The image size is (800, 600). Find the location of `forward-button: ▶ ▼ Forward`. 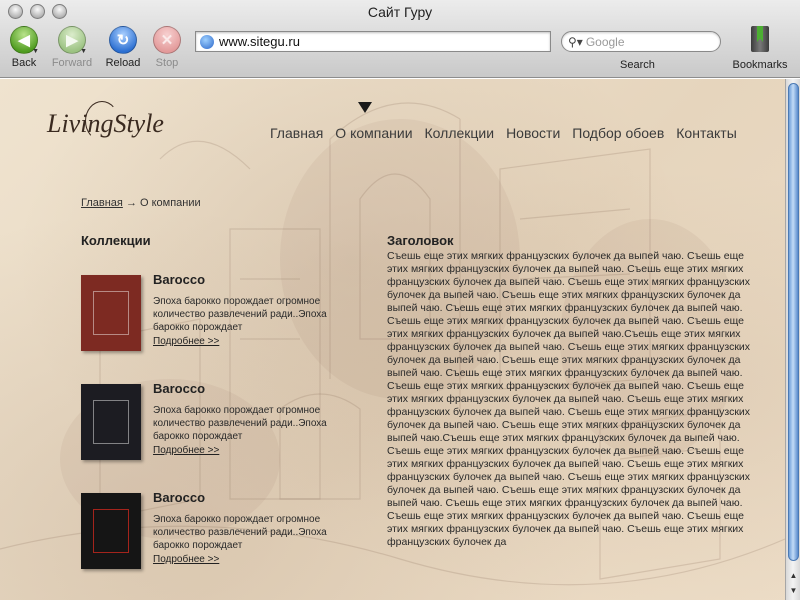

forward-button: ▶ ▼ Forward is located at coordinates (72, 47).